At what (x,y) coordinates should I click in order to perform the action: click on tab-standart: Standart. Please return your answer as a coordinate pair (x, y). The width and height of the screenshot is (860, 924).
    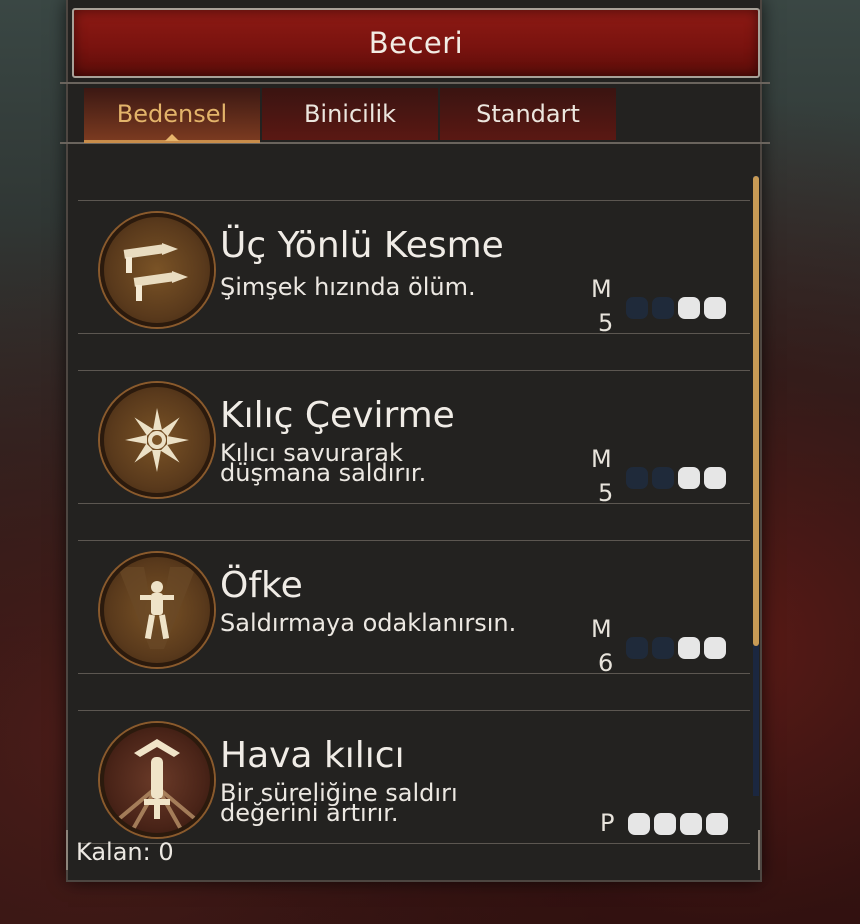
    Looking at the image, I should click on (528, 114).